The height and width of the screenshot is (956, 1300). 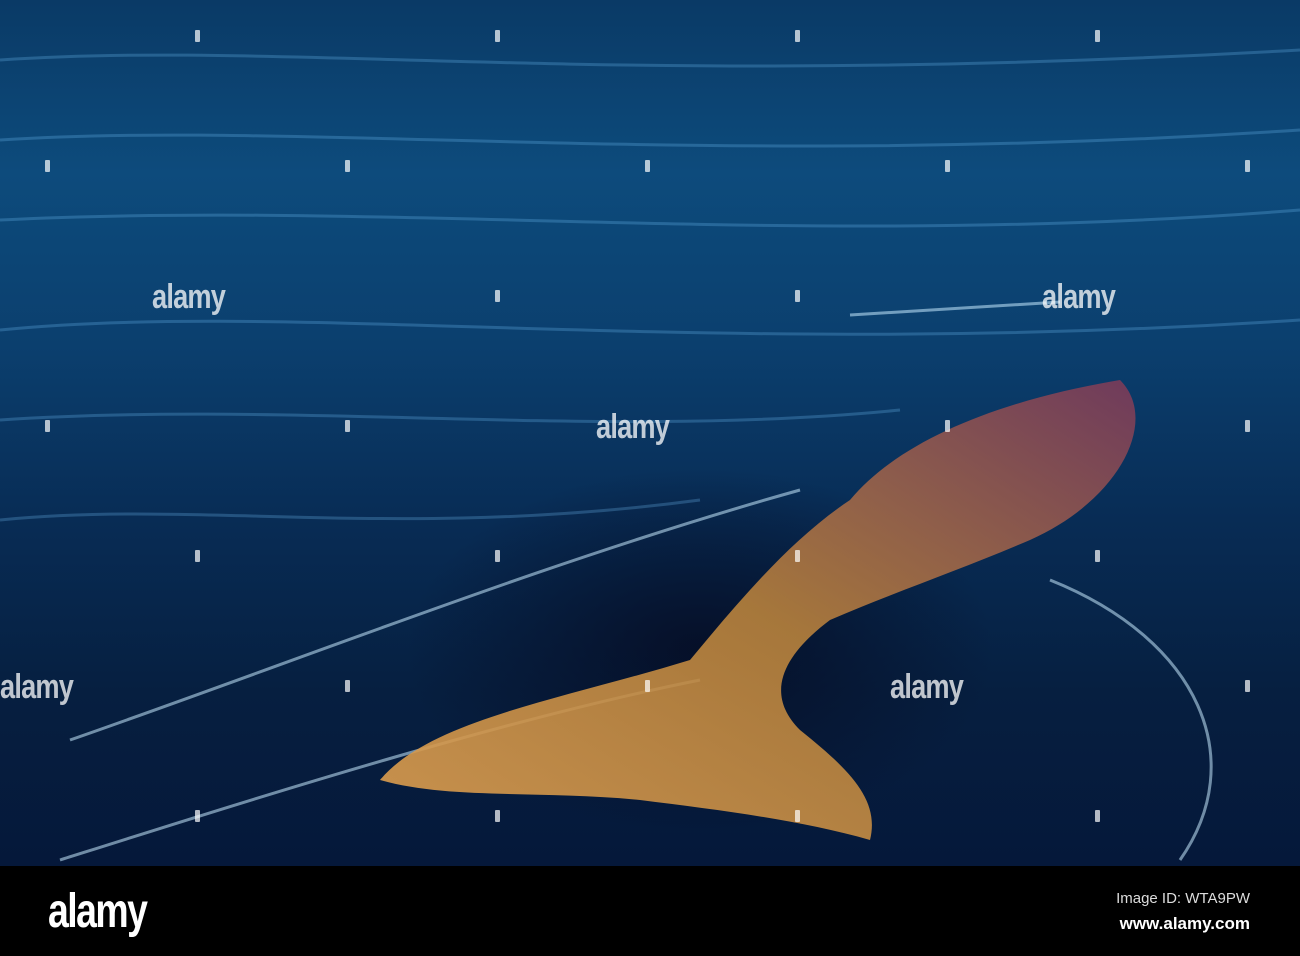 I want to click on site-url: www.alamy.com, so click(x=1184, y=923).